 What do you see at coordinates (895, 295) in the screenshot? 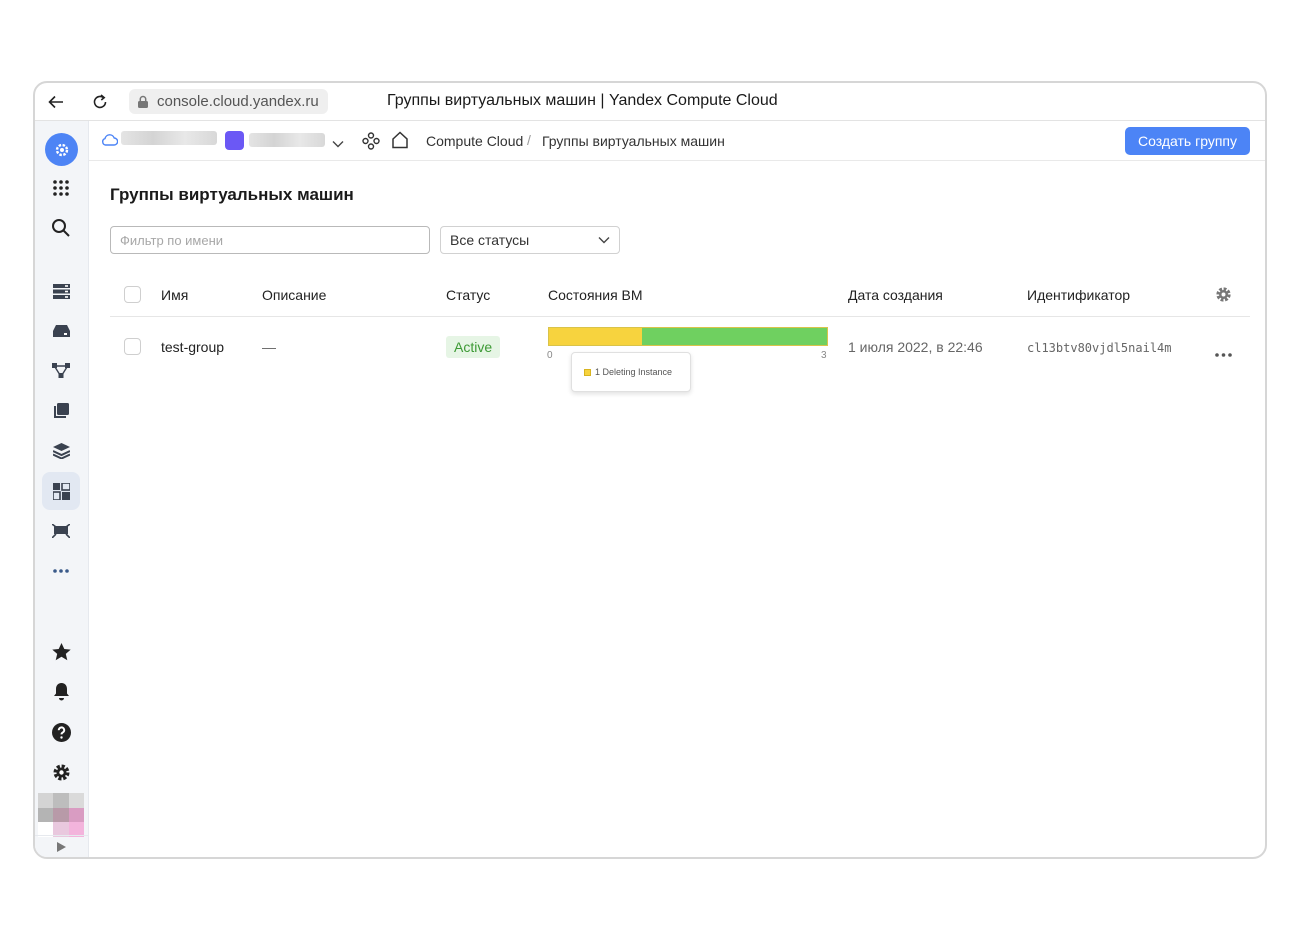
I see `column-header-created: Дата создания` at bounding box center [895, 295].